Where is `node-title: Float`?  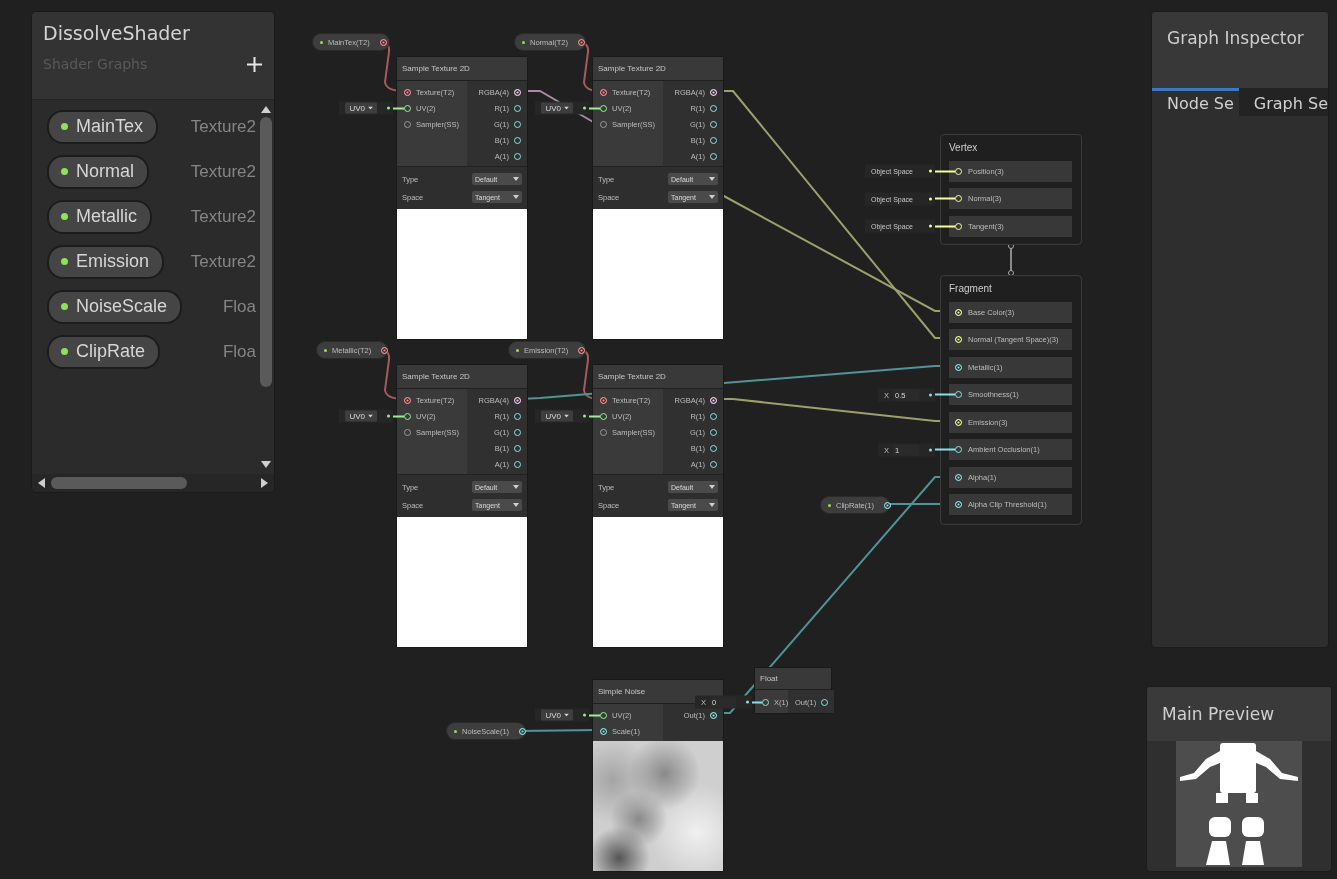 node-title: Float is located at coordinates (793, 679).